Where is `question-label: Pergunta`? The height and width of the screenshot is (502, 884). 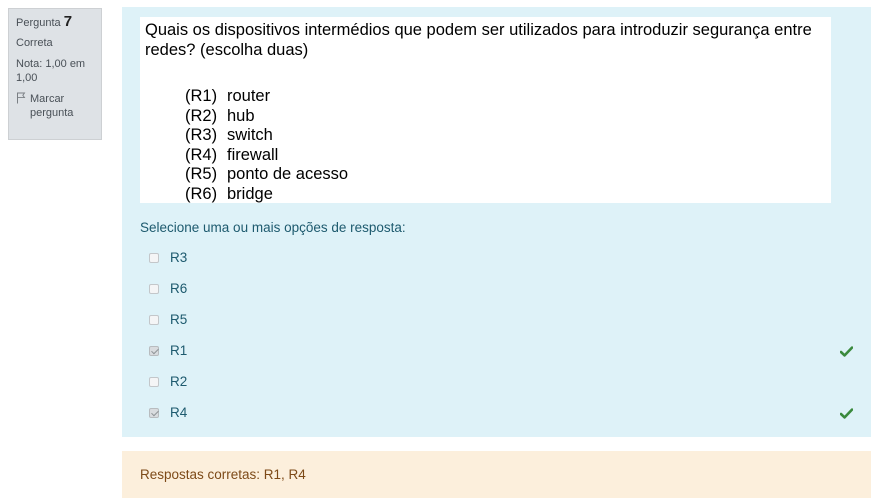 question-label: Pergunta is located at coordinates (38, 23).